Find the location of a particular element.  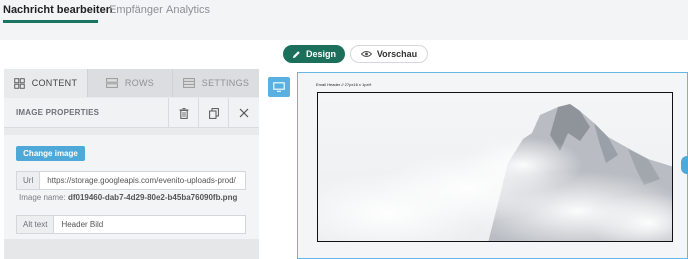

email-header-label: Email Header // 27px16 x 1pxH is located at coordinates (344, 84).